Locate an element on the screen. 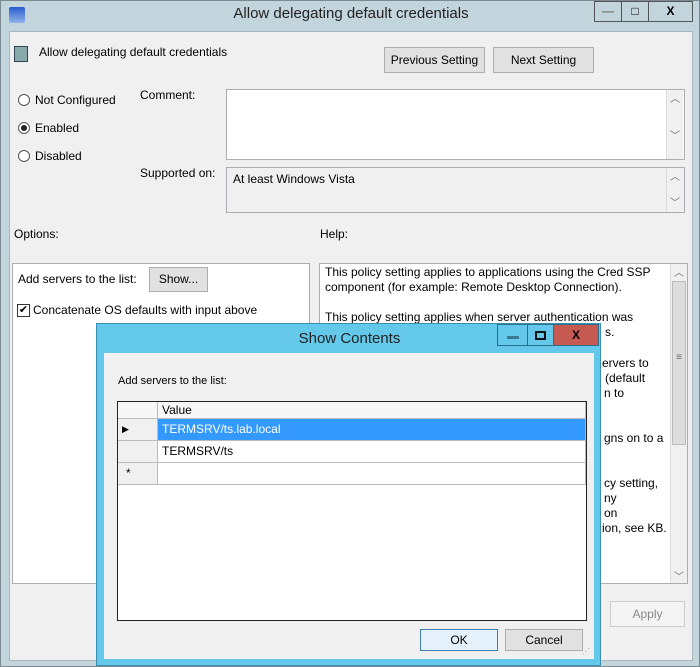  help-scrollbar: ︿ ≡ ﹀ is located at coordinates (678, 423).